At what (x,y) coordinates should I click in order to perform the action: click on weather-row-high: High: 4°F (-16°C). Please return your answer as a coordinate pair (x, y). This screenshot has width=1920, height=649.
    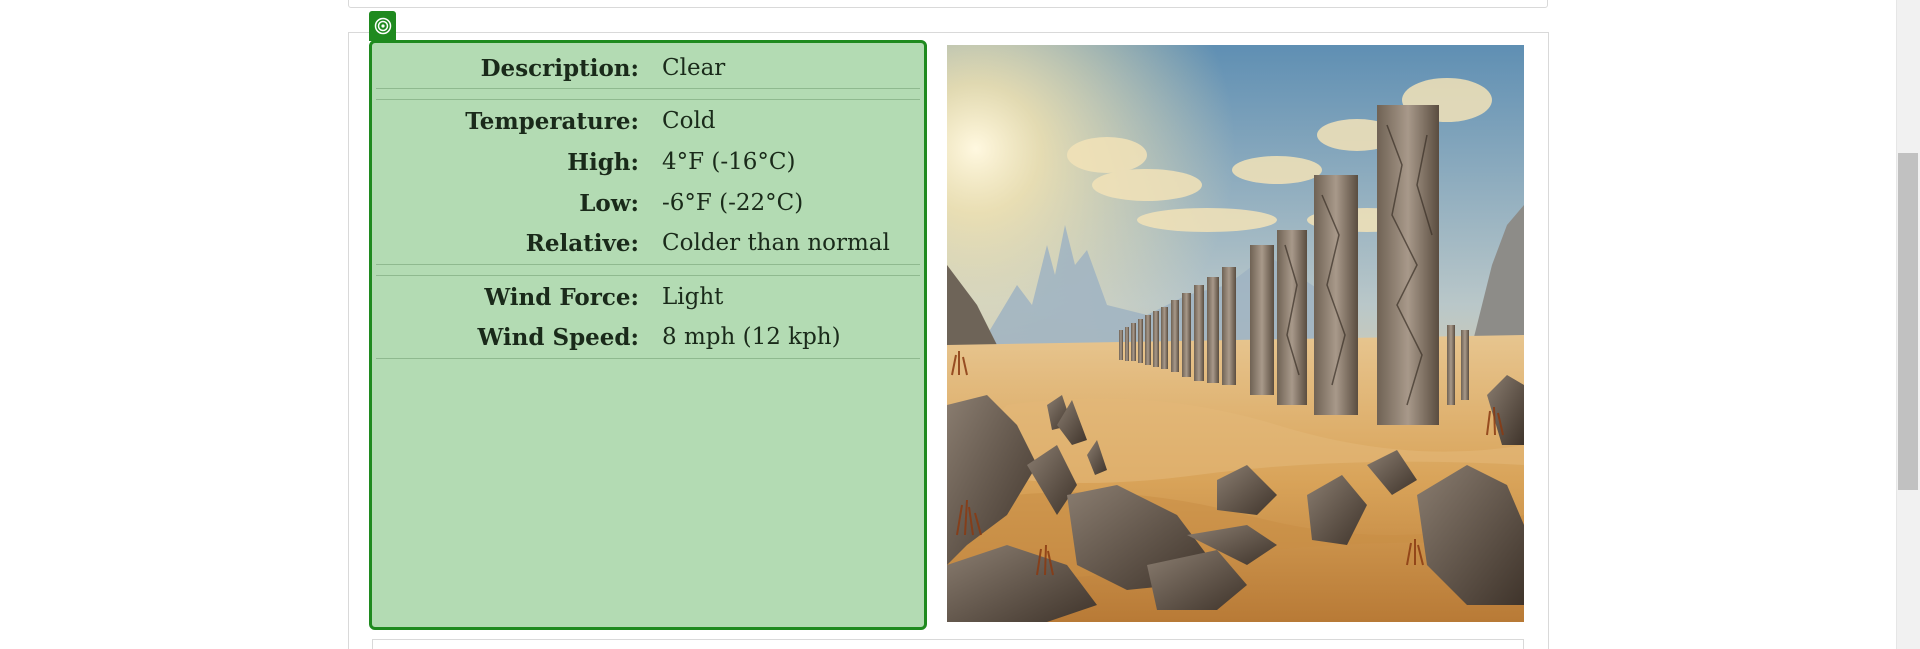
    Looking at the image, I should click on (648, 162).